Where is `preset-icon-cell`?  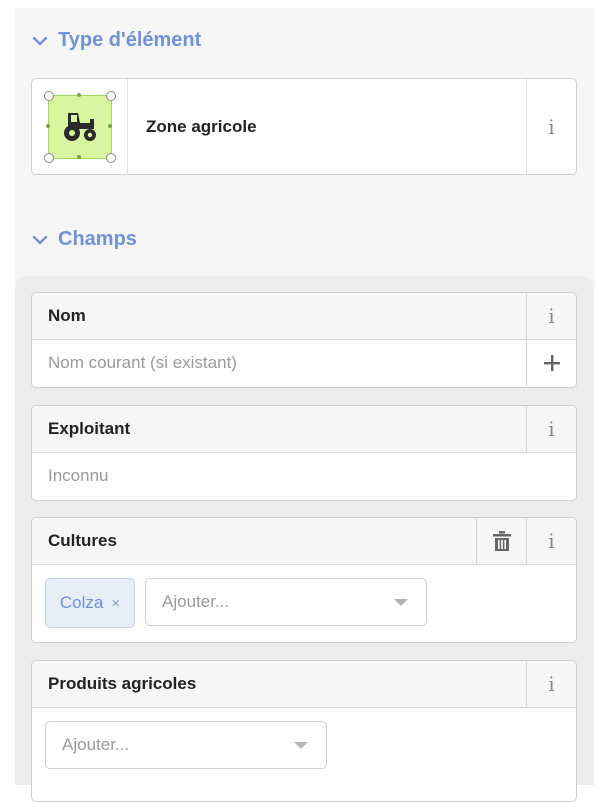
preset-icon-cell is located at coordinates (80, 126).